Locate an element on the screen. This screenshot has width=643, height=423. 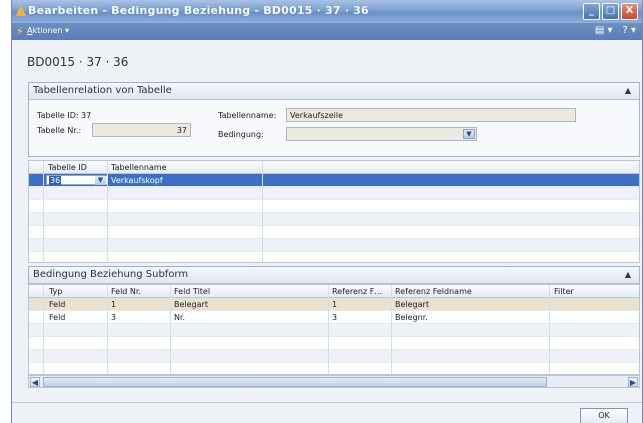
record-title: BD0015 · 37 · 36 is located at coordinates (78, 62).